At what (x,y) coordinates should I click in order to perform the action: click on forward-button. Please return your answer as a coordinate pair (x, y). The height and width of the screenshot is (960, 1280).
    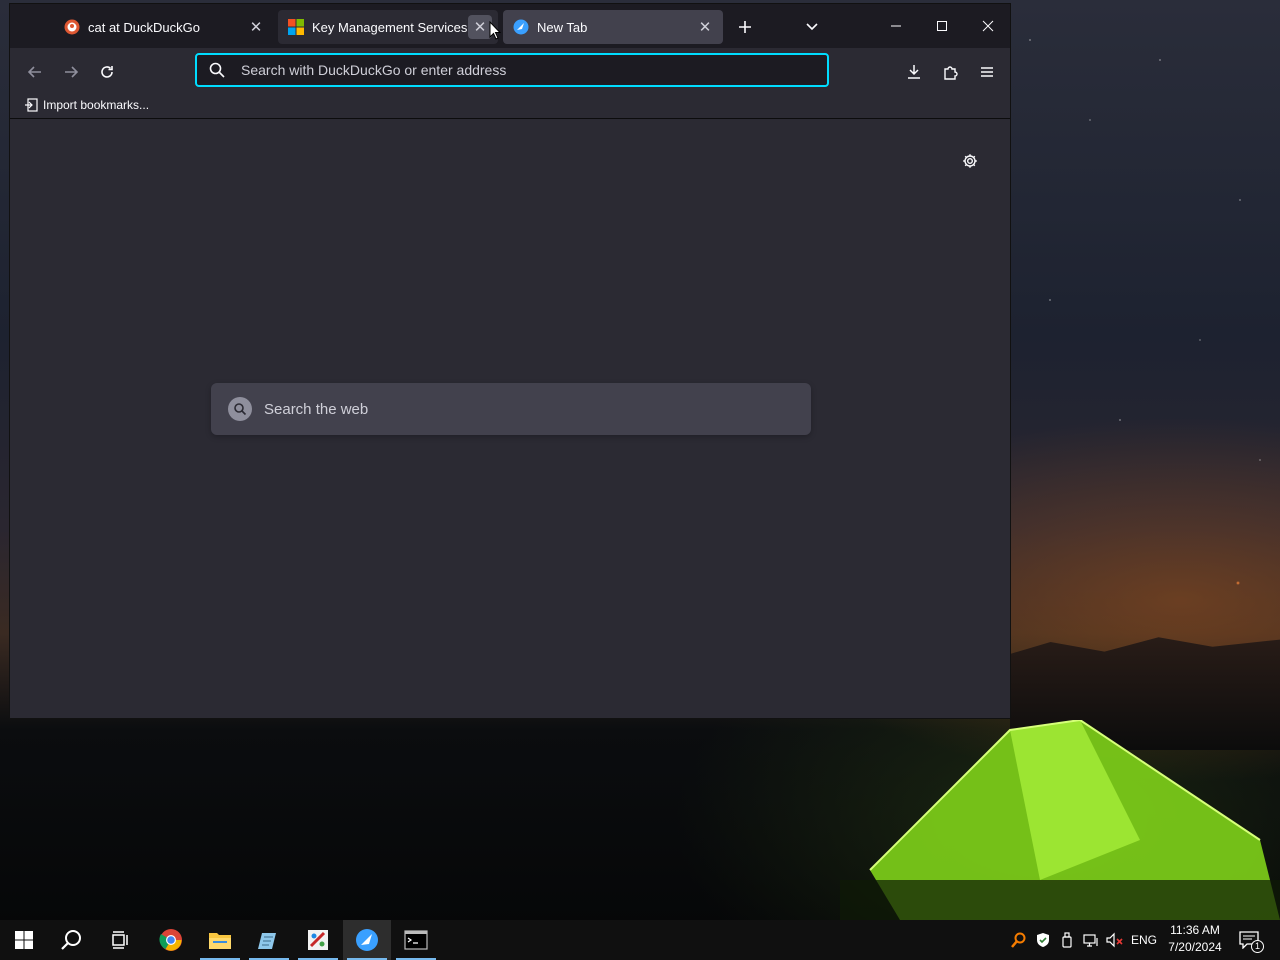
    Looking at the image, I should click on (71, 72).